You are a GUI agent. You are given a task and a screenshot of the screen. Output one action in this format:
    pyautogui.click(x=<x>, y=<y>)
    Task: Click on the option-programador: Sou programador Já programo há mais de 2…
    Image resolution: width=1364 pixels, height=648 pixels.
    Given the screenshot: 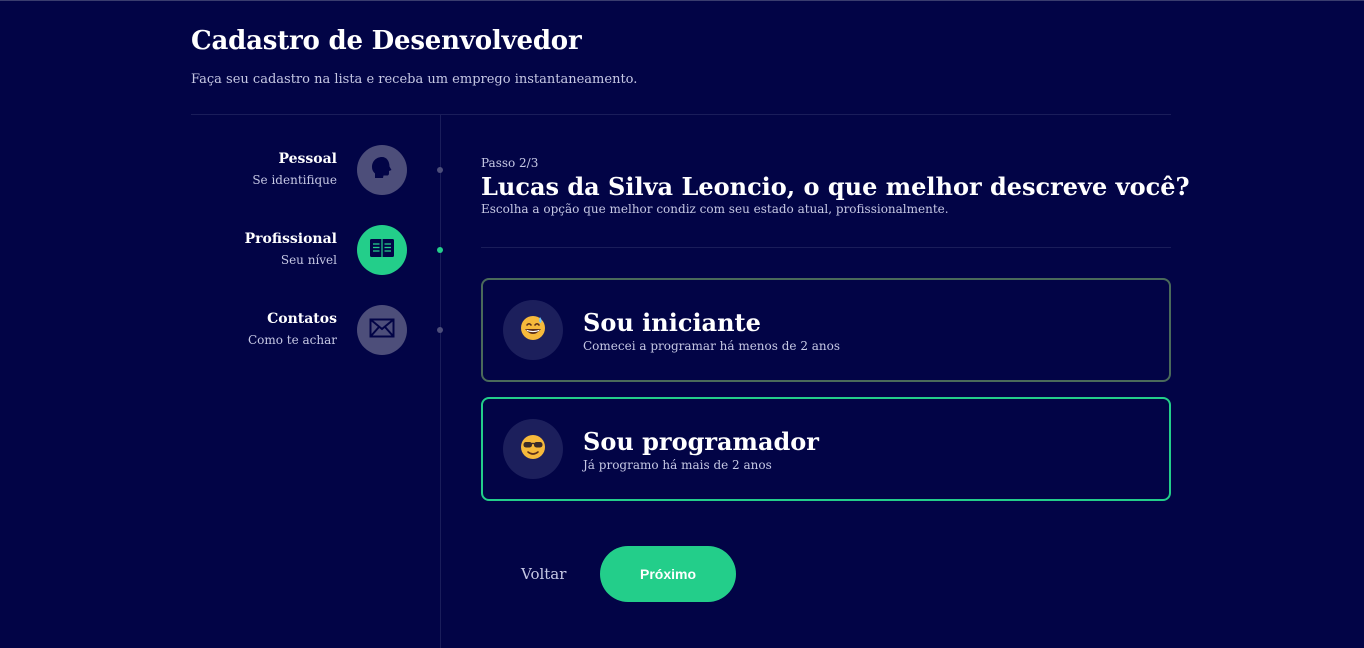 What is the action you would take?
    pyautogui.click(x=826, y=449)
    